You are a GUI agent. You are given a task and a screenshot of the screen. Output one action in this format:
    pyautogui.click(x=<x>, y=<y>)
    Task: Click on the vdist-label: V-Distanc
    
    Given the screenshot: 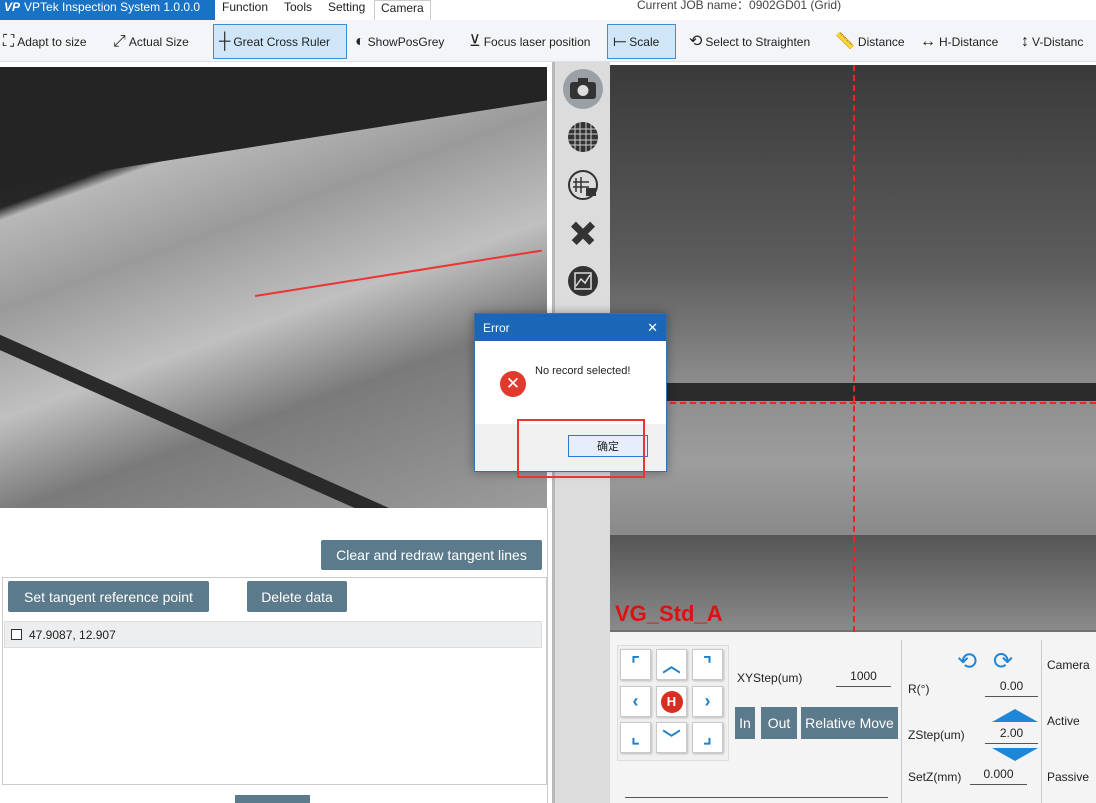 What is the action you would take?
    pyautogui.click(x=1058, y=41)
    